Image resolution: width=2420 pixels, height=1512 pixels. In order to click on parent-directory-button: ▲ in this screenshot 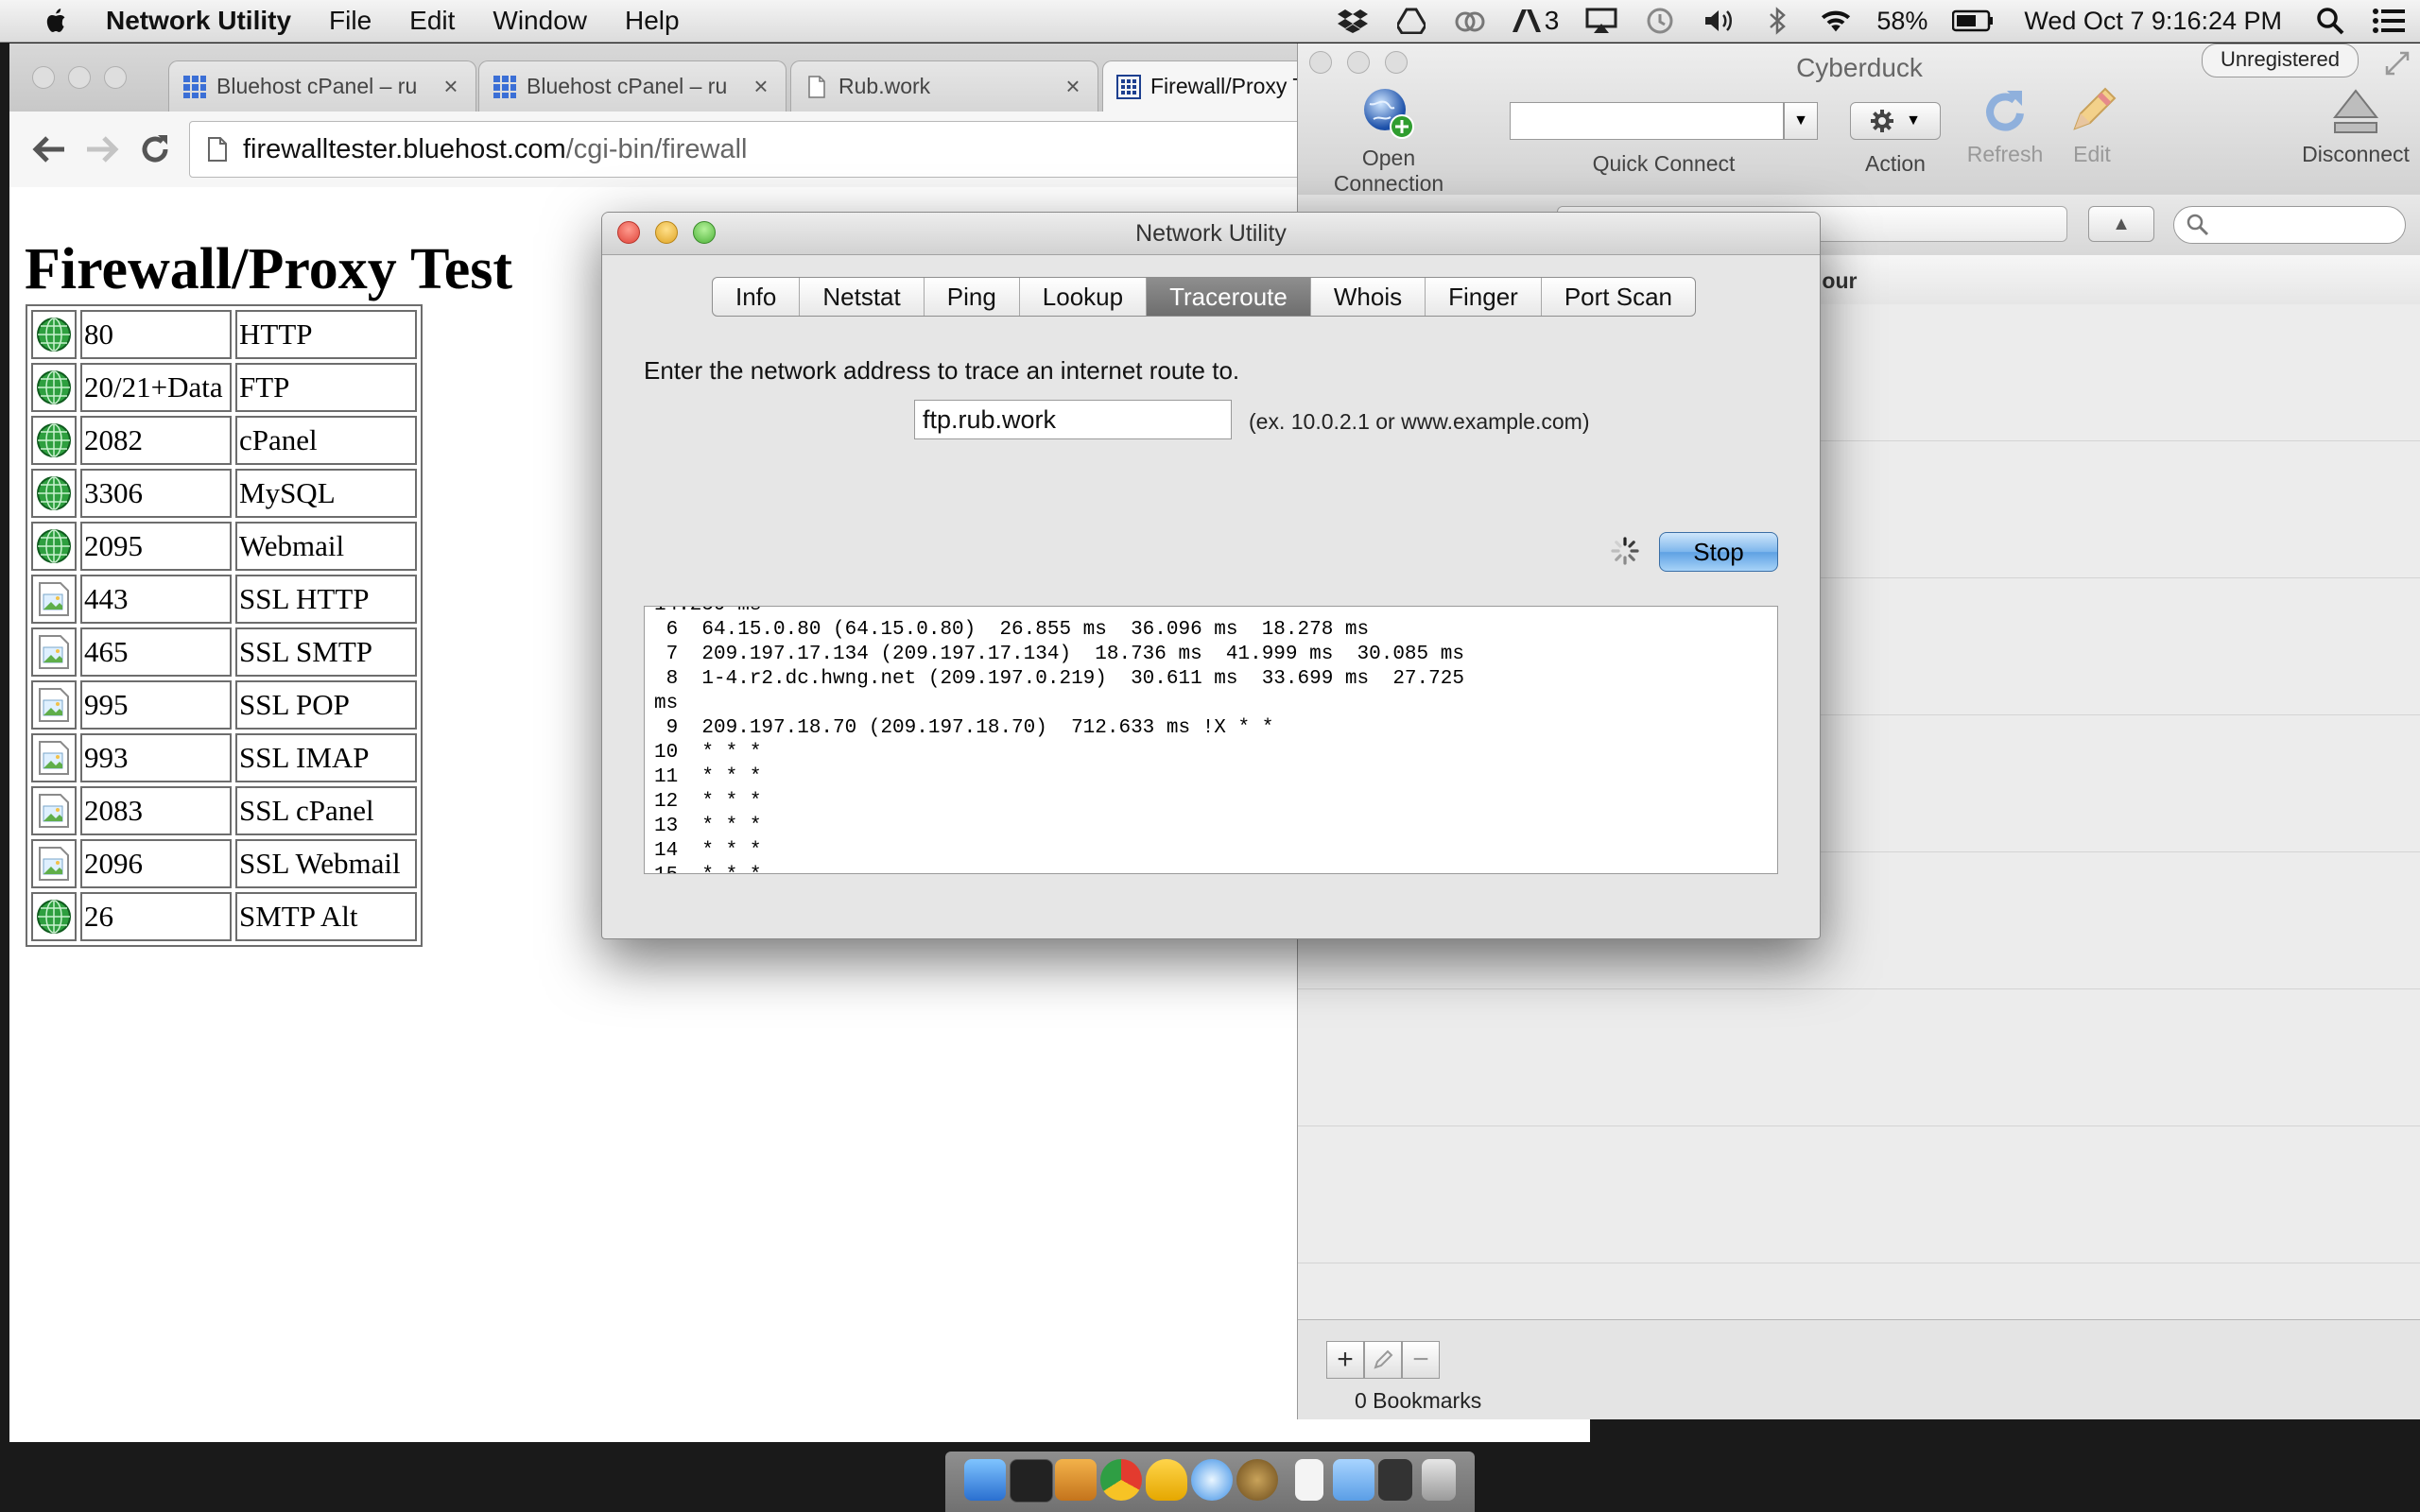, I will do `click(2121, 224)`.